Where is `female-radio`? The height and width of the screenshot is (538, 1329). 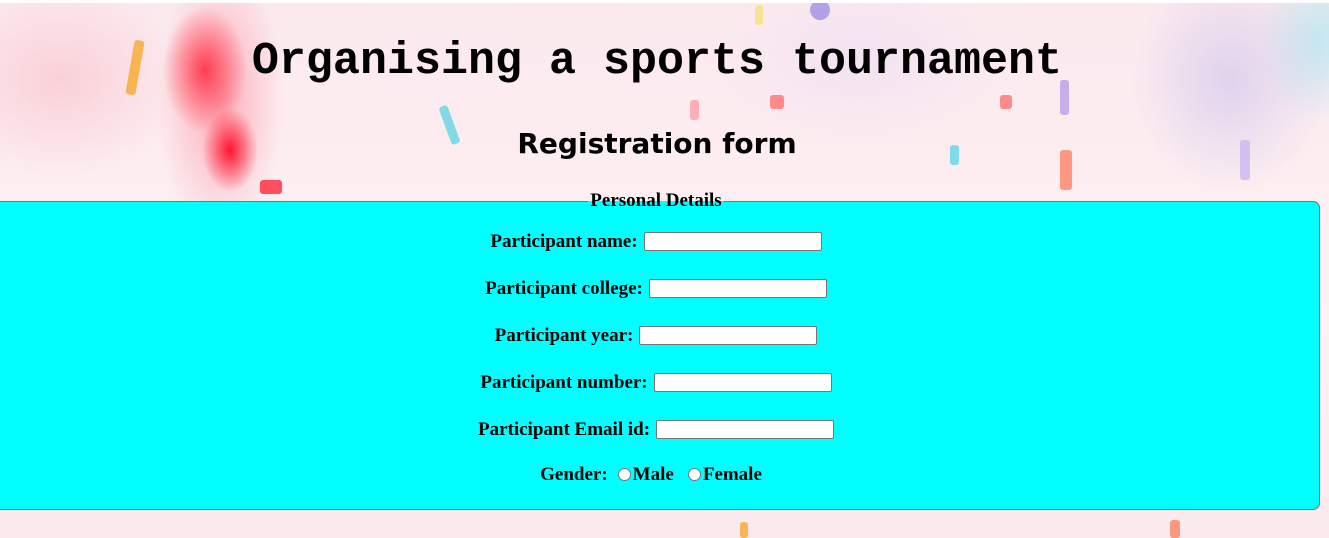 female-radio is located at coordinates (694, 474).